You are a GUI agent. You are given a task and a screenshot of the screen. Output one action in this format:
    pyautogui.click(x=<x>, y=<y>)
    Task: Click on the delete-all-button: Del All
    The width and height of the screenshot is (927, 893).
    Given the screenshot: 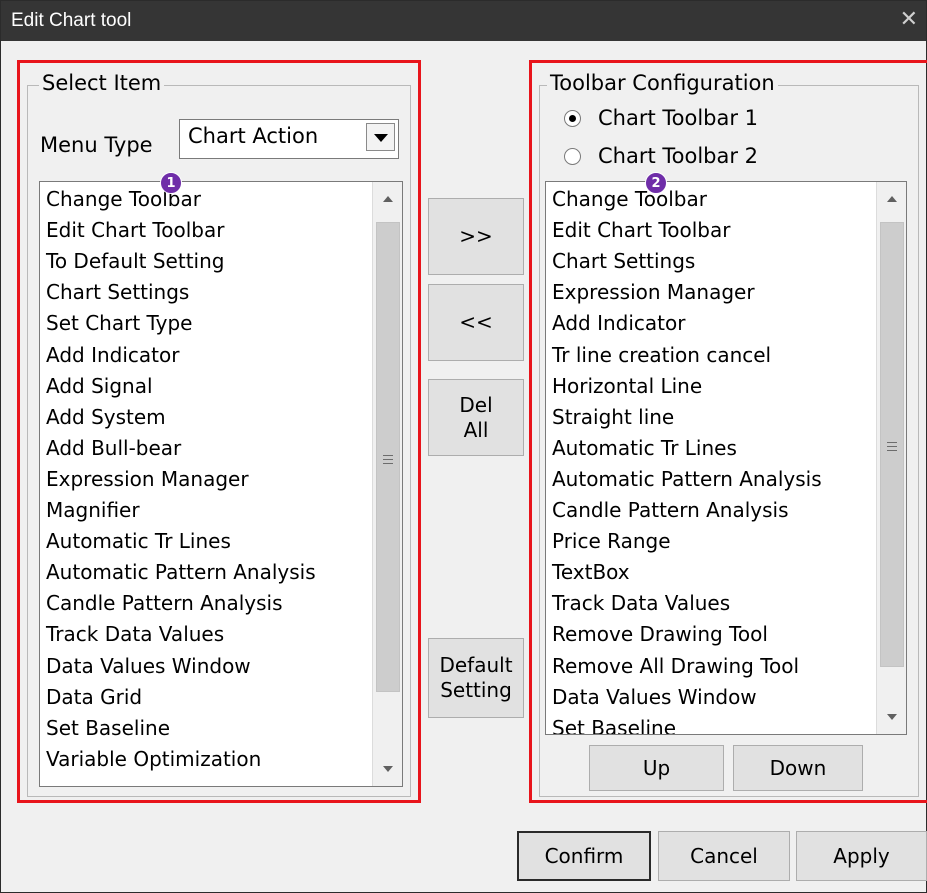 What is the action you would take?
    pyautogui.click(x=476, y=417)
    